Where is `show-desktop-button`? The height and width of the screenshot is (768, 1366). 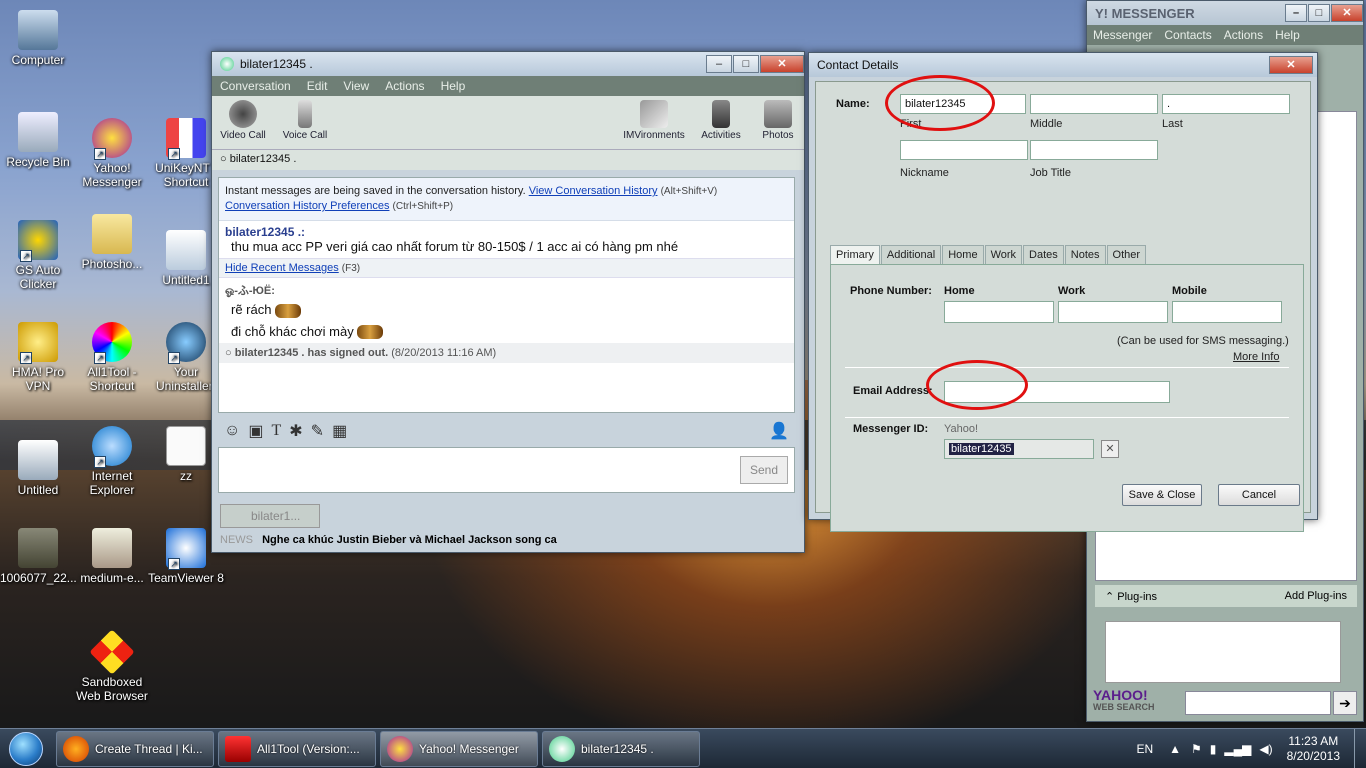
show-desktop-button is located at coordinates (1360, 748).